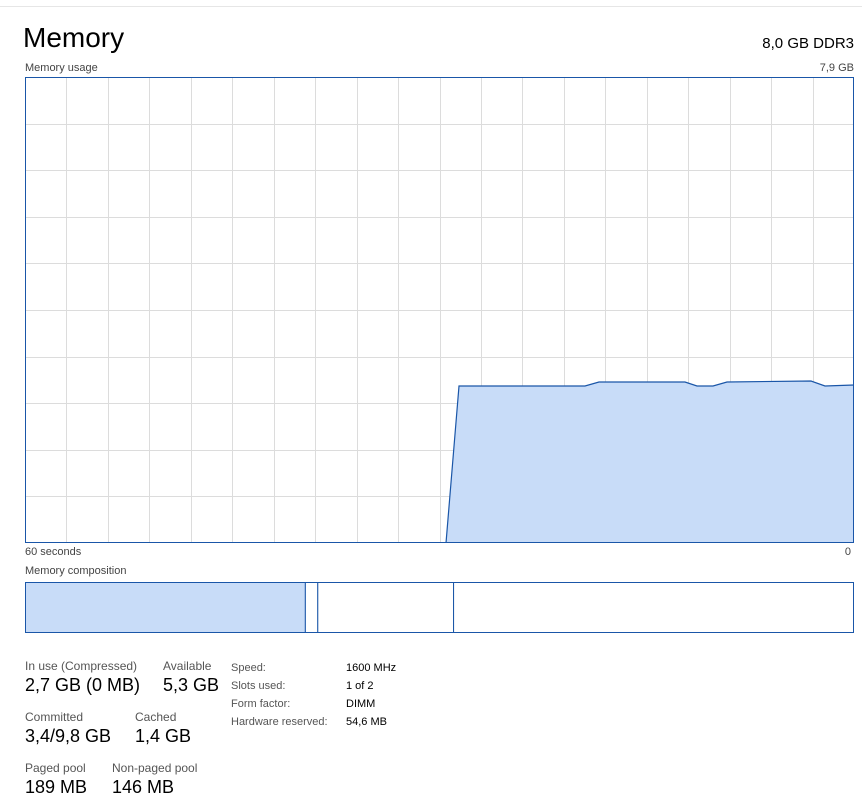 The width and height of the screenshot is (862, 812). What do you see at coordinates (248, 668) in the screenshot?
I see `info-speed-label: Speed:` at bounding box center [248, 668].